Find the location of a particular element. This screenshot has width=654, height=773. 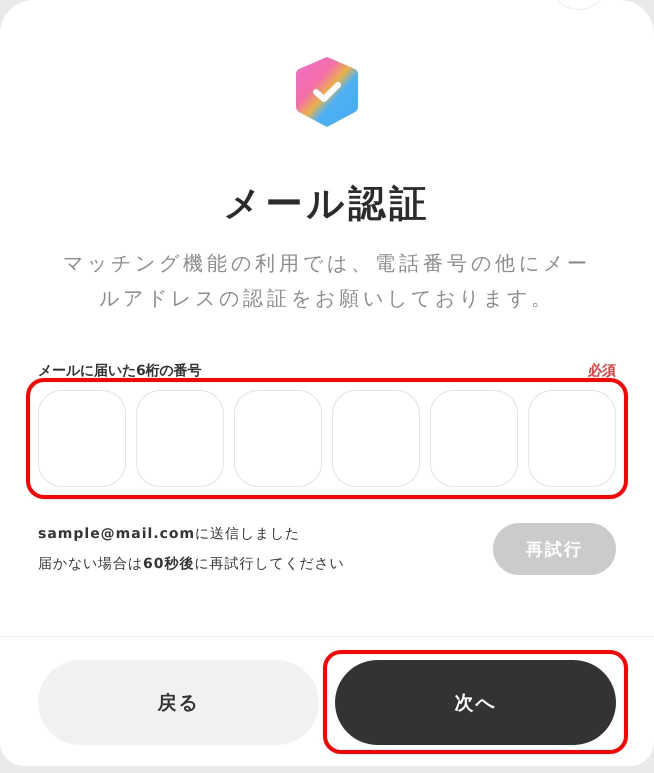

back-button: 戻る is located at coordinates (178, 702).